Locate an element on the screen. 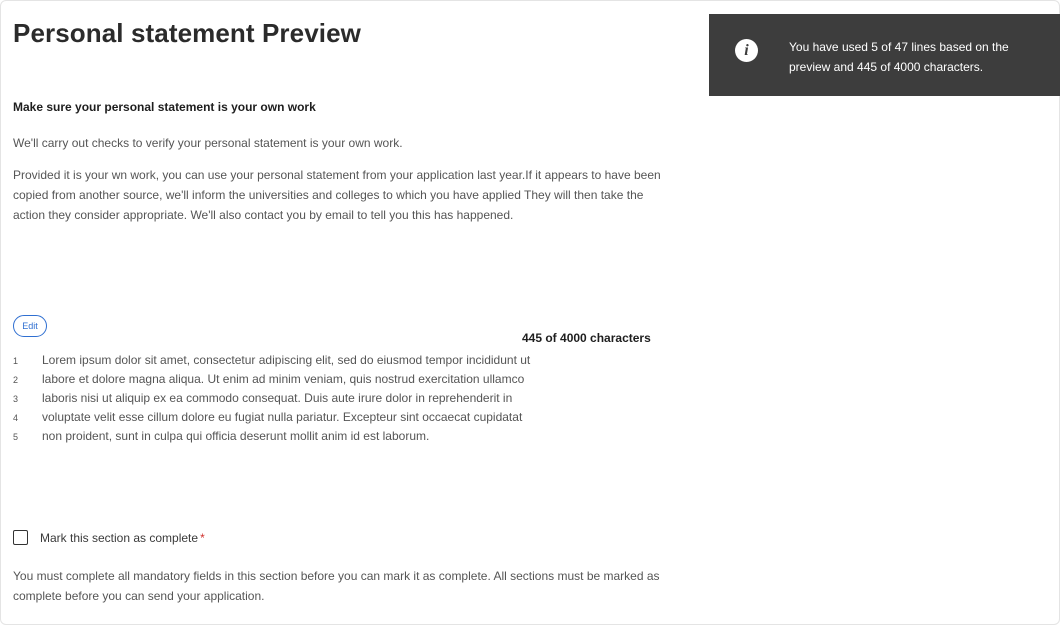  mark-complete-label: Mark this section as complete * is located at coordinates (122, 538).